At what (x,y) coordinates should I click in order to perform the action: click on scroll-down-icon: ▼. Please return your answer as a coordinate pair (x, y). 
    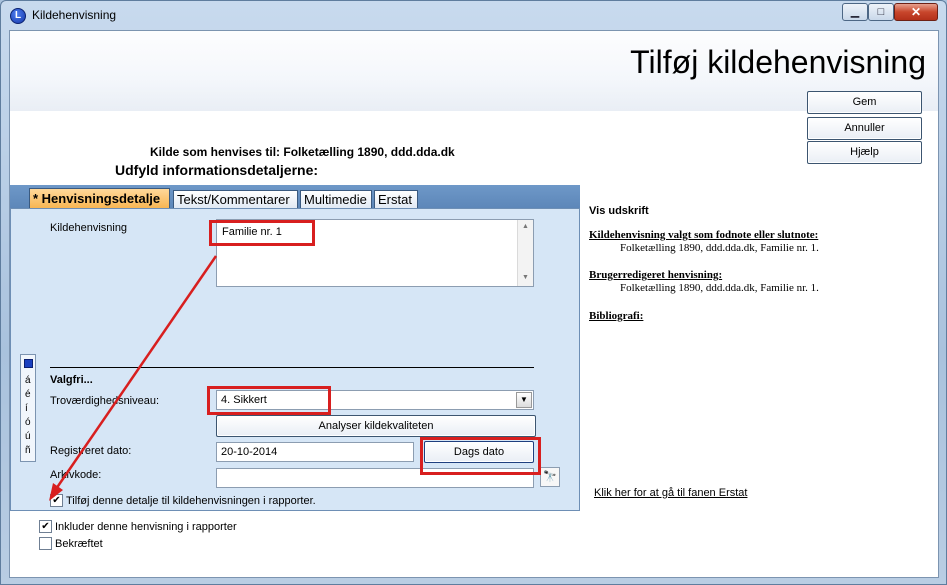
    Looking at the image, I should click on (525, 277).